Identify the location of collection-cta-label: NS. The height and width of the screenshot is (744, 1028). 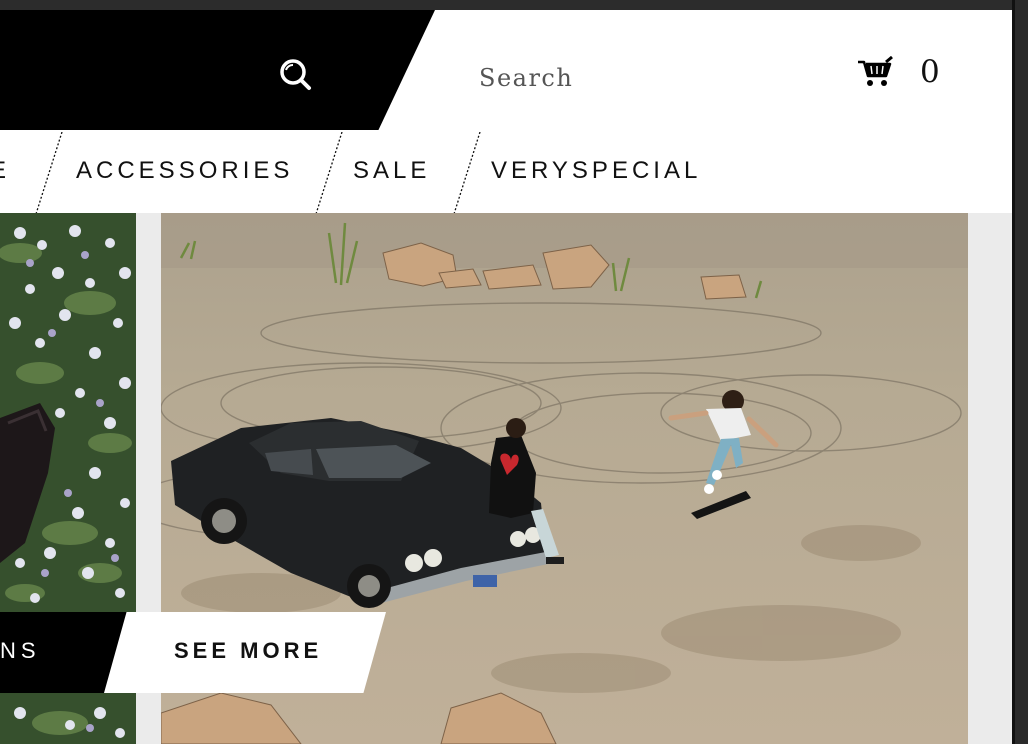
(20, 650).